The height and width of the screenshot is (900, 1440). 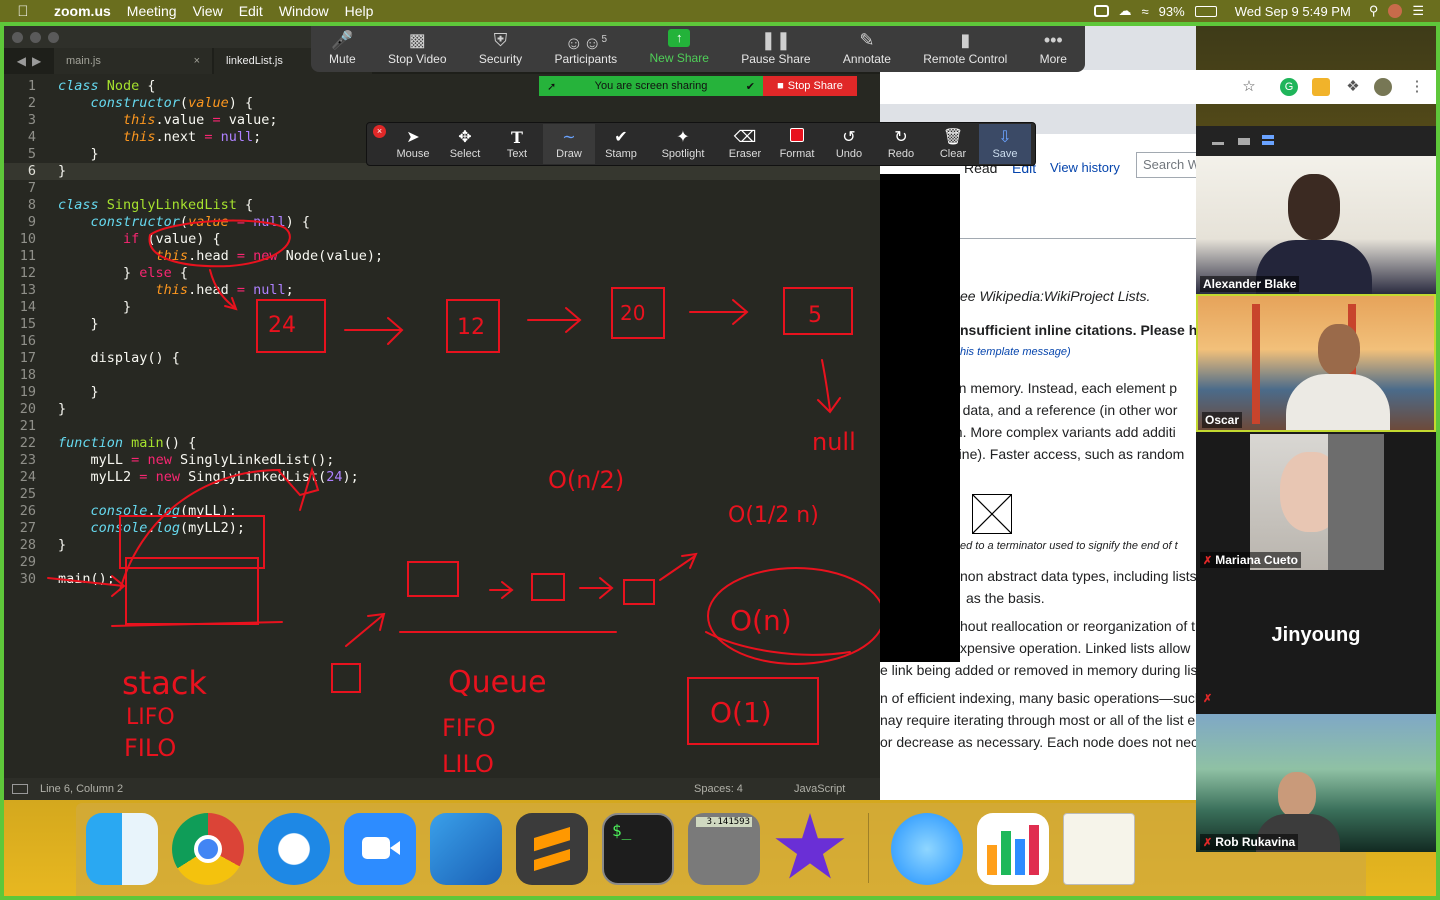 I want to click on close-window-button, so click(x=17, y=37).